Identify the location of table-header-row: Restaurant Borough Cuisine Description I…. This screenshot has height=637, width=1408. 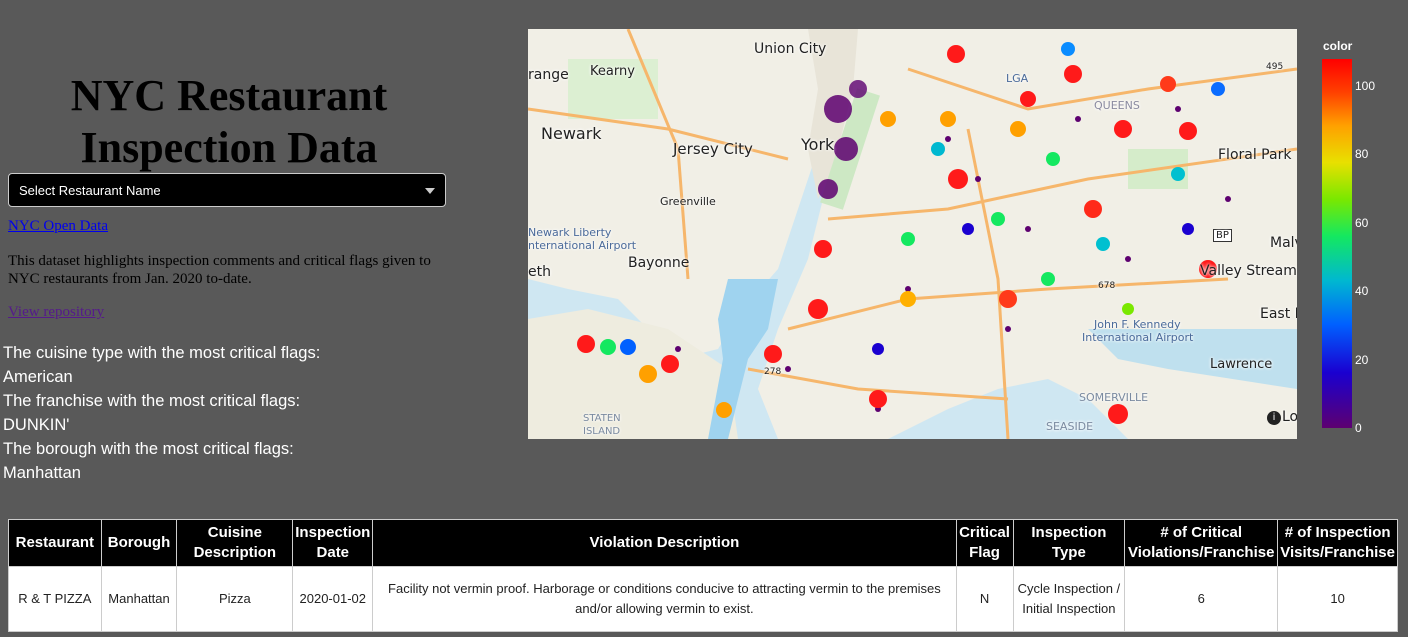
(703, 543).